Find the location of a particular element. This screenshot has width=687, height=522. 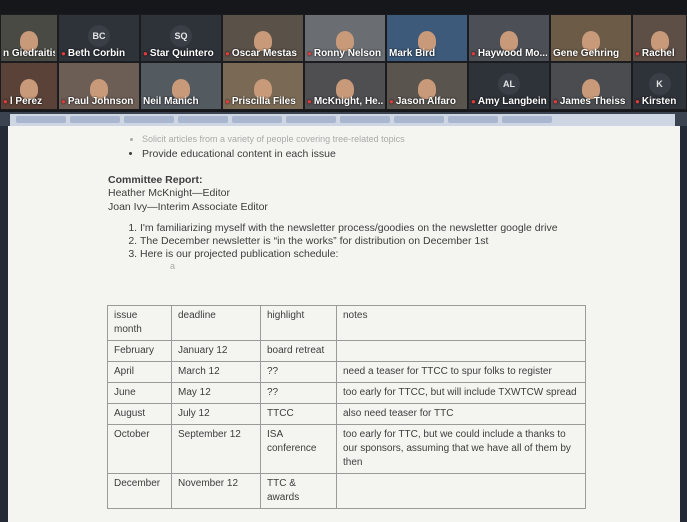

participant-name-text: Rachel is located at coordinates (658, 53).